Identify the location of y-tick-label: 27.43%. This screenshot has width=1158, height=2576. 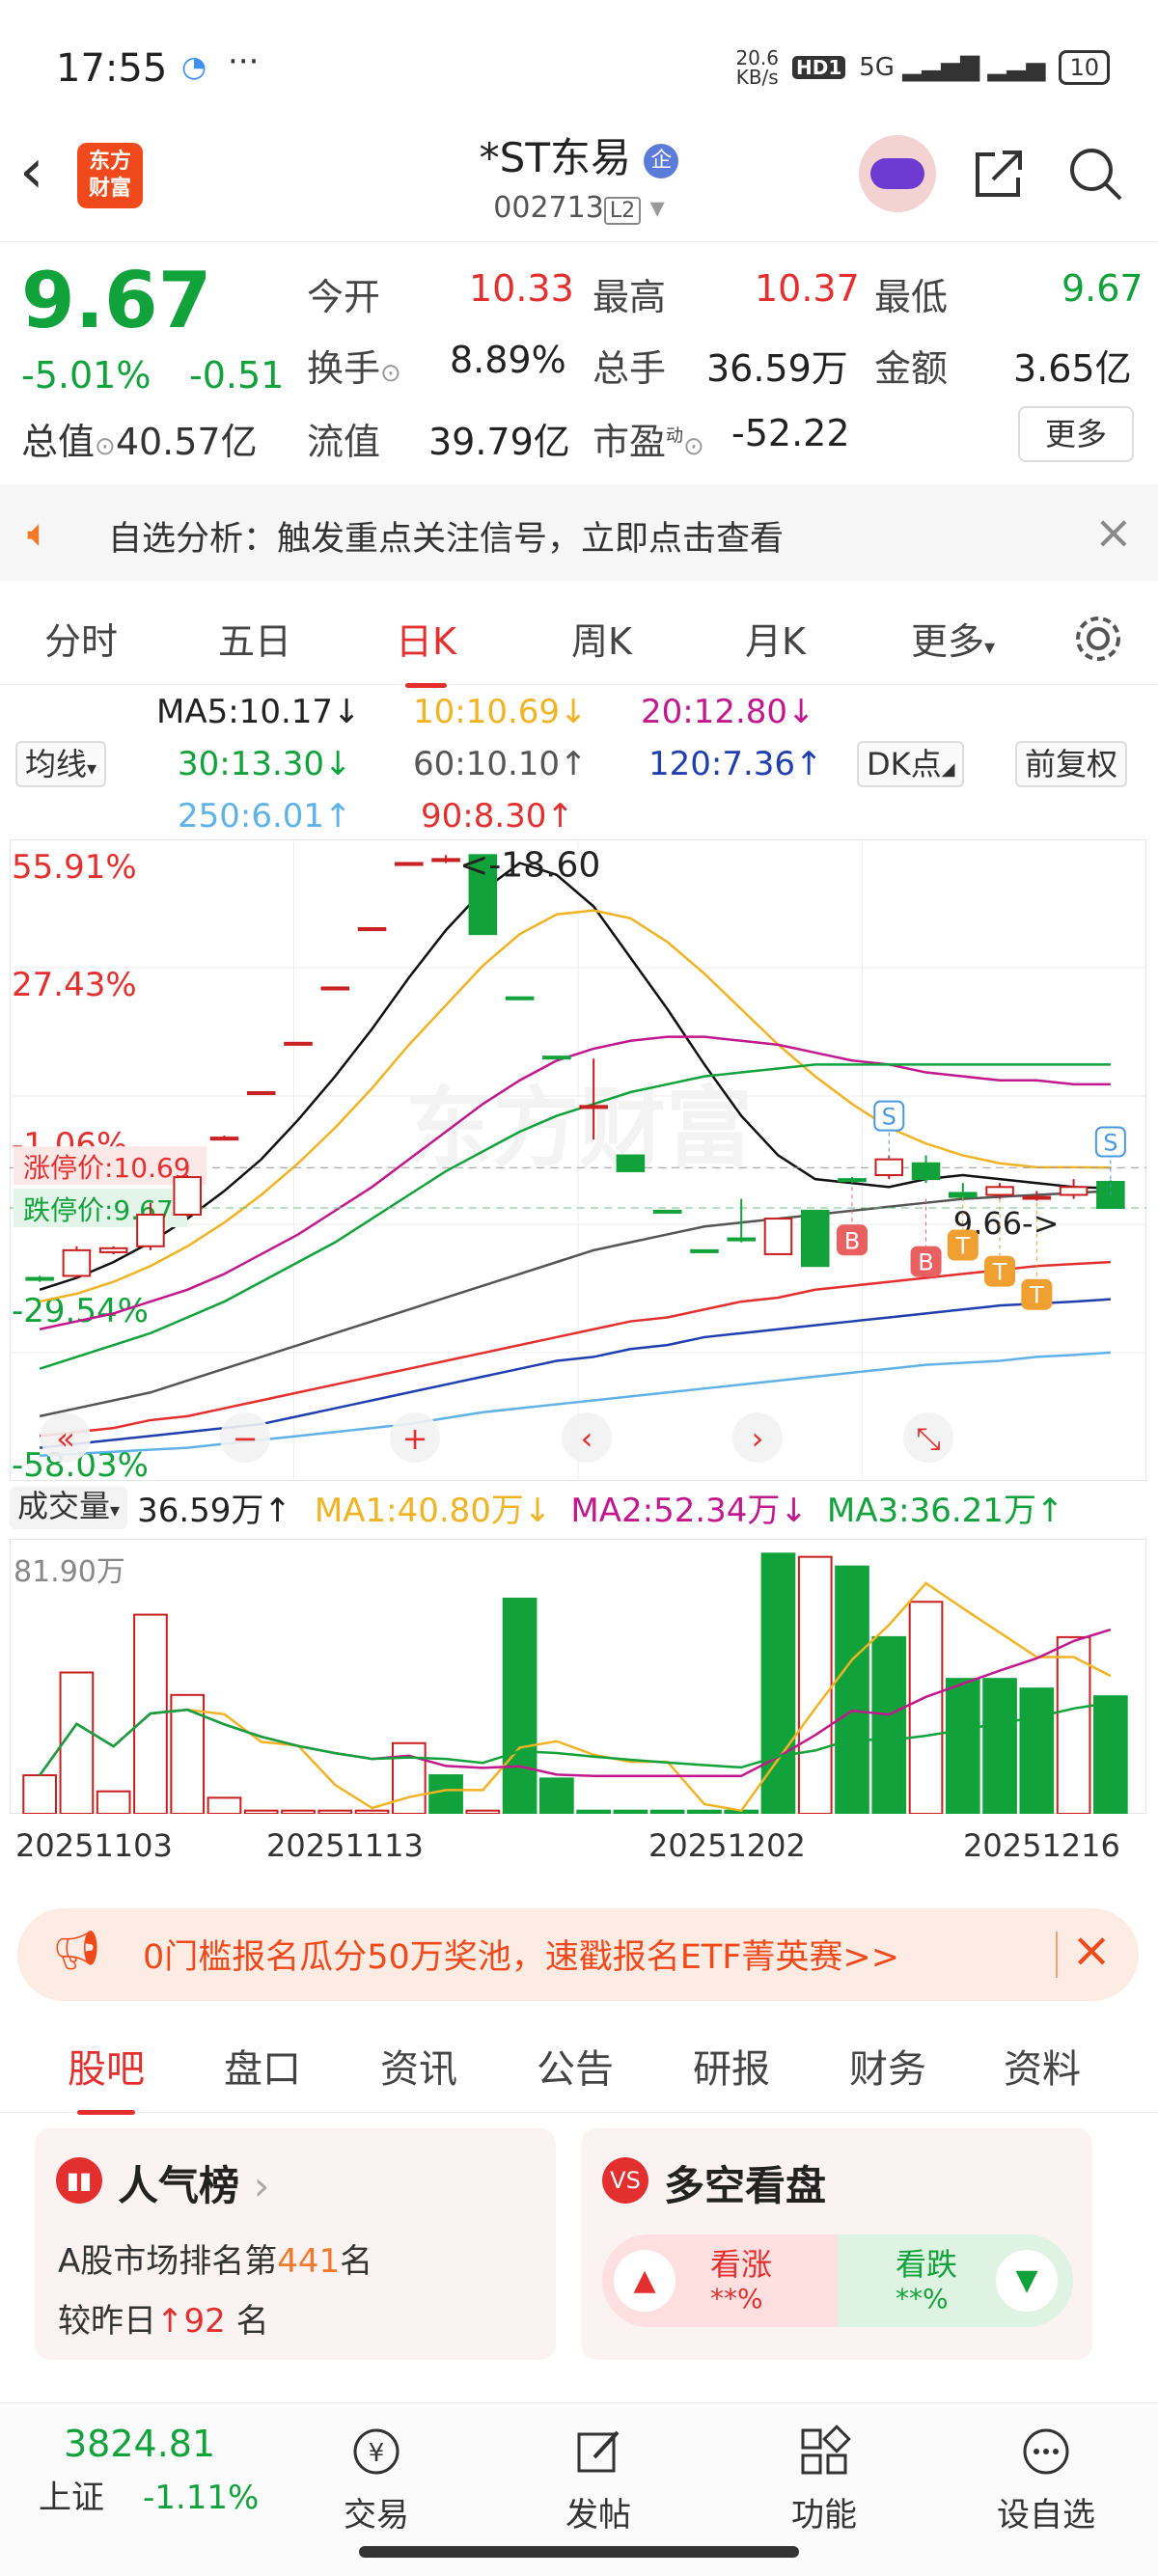
(74, 985).